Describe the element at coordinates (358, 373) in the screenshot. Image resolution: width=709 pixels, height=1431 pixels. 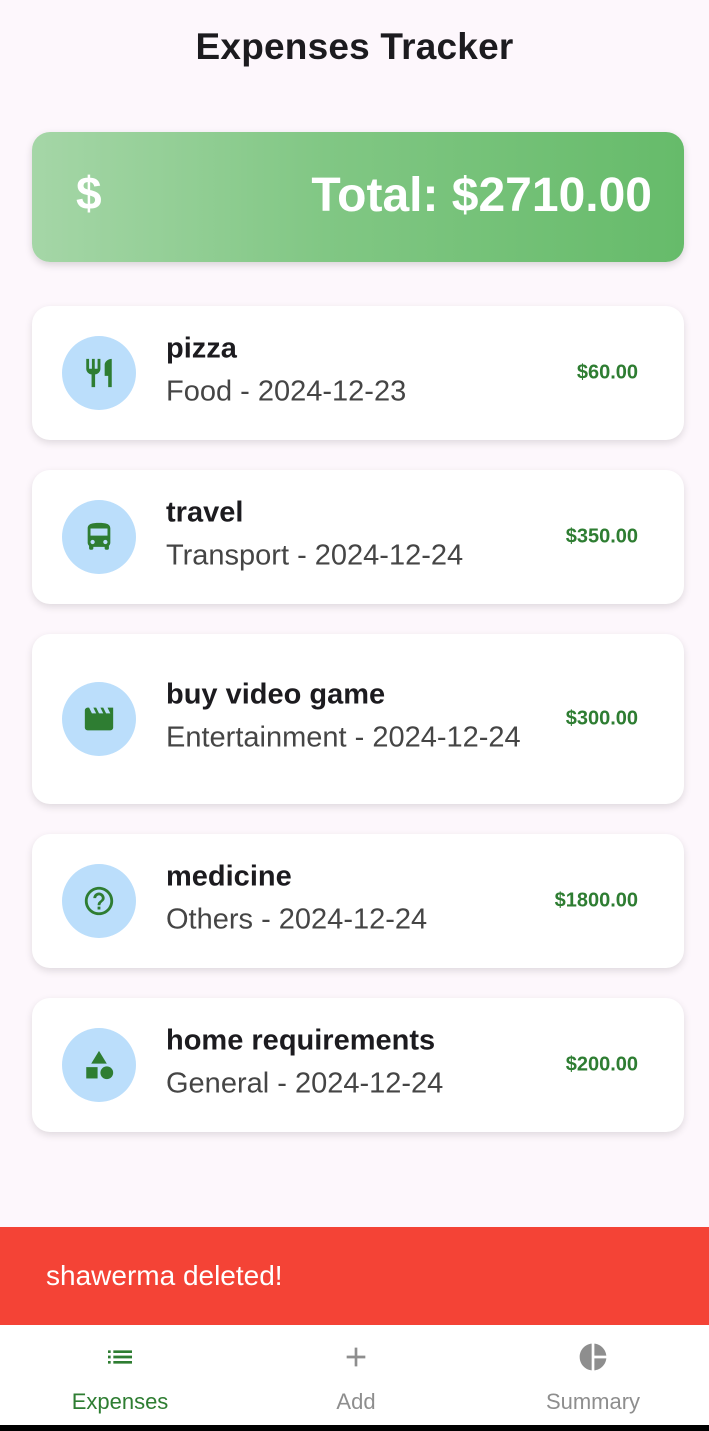
I see `expense-item: pizza Food - 2024-12-23 $60.00` at that location.